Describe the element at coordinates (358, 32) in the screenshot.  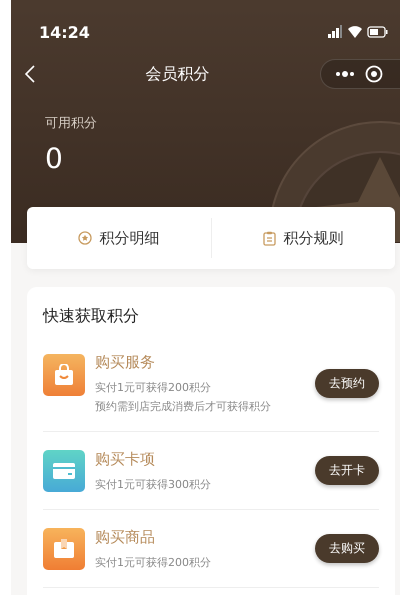
I see `status-icons` at that location.